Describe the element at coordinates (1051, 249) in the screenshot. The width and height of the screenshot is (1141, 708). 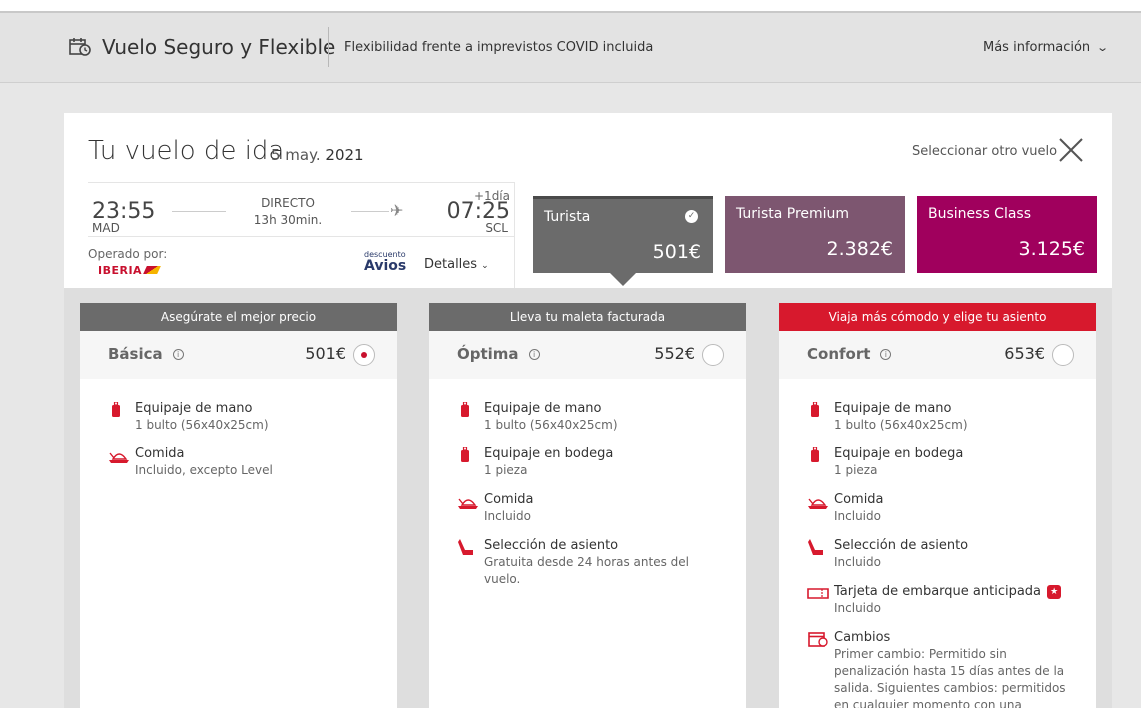
I see `cabin-price: 3.125€` at that location.